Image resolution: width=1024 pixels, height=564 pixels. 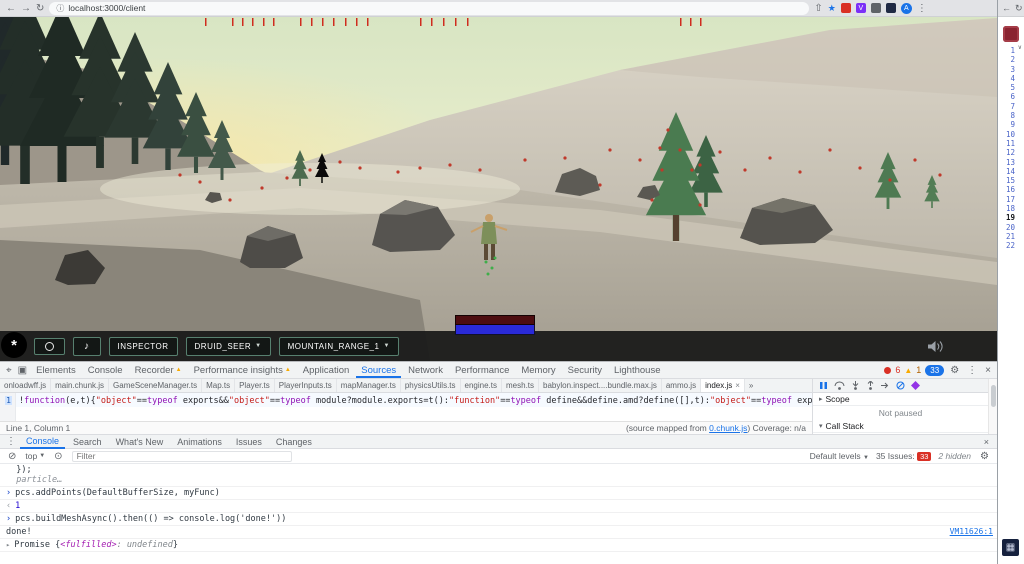 I want to click on issues-badge: 33, so click(x=935, y=370).